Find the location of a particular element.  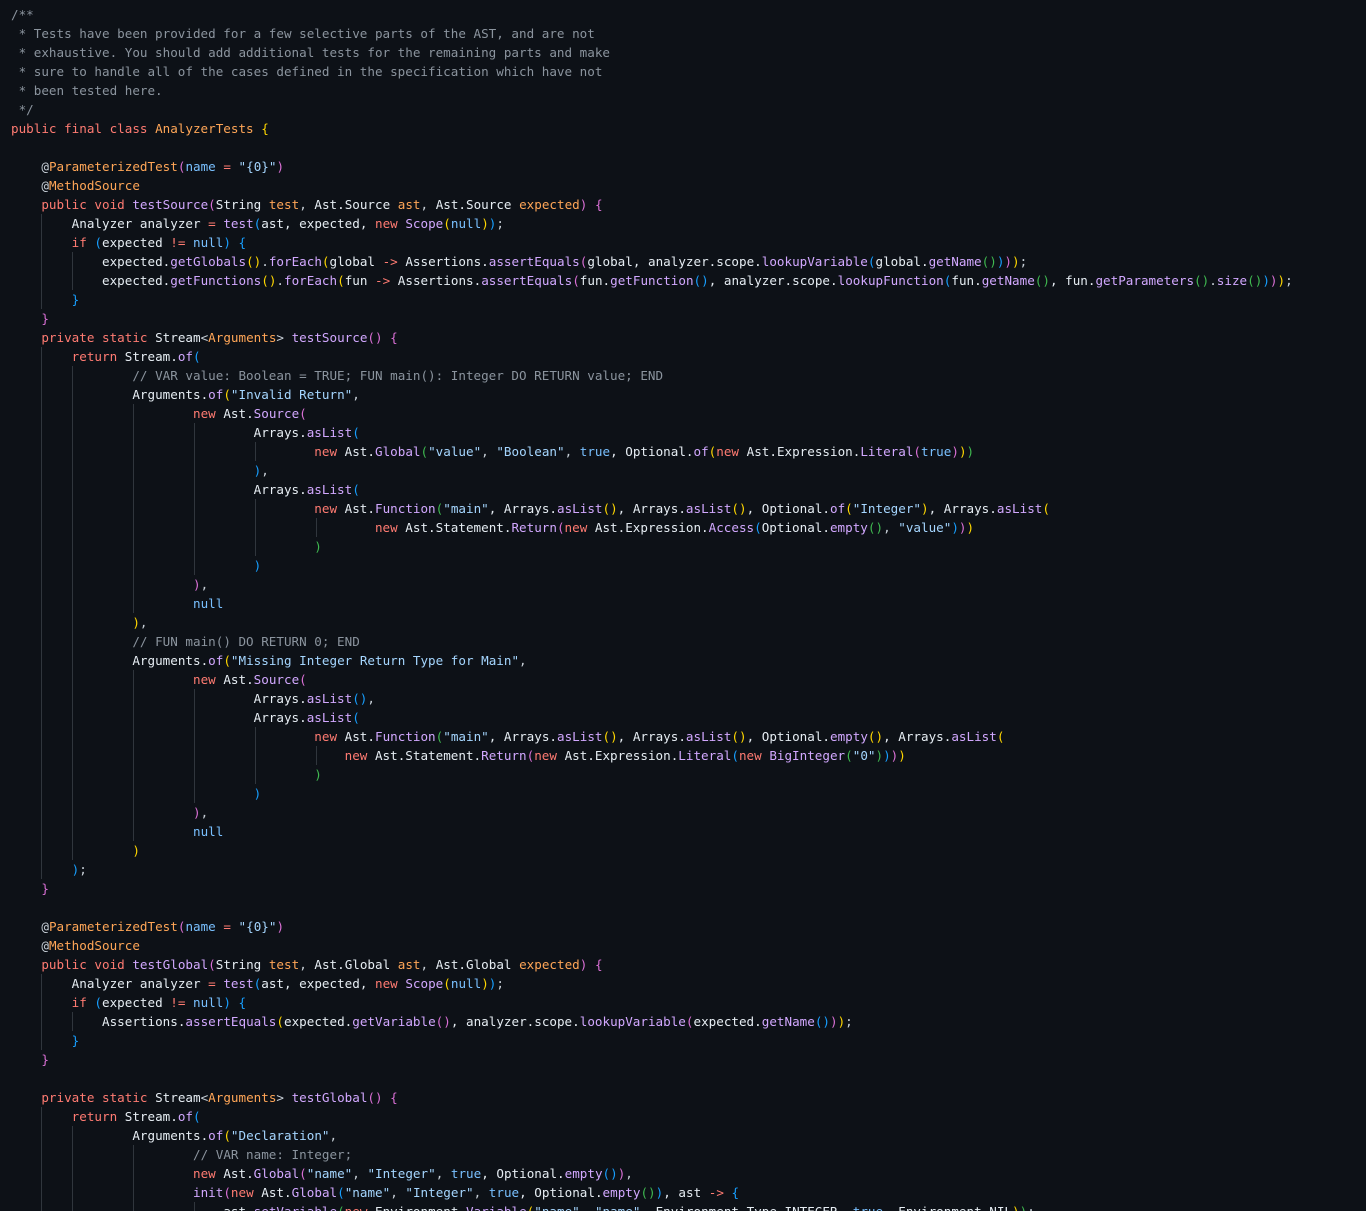

code-line: // VAR name: Integer; is located at coordinates (652, 1154).